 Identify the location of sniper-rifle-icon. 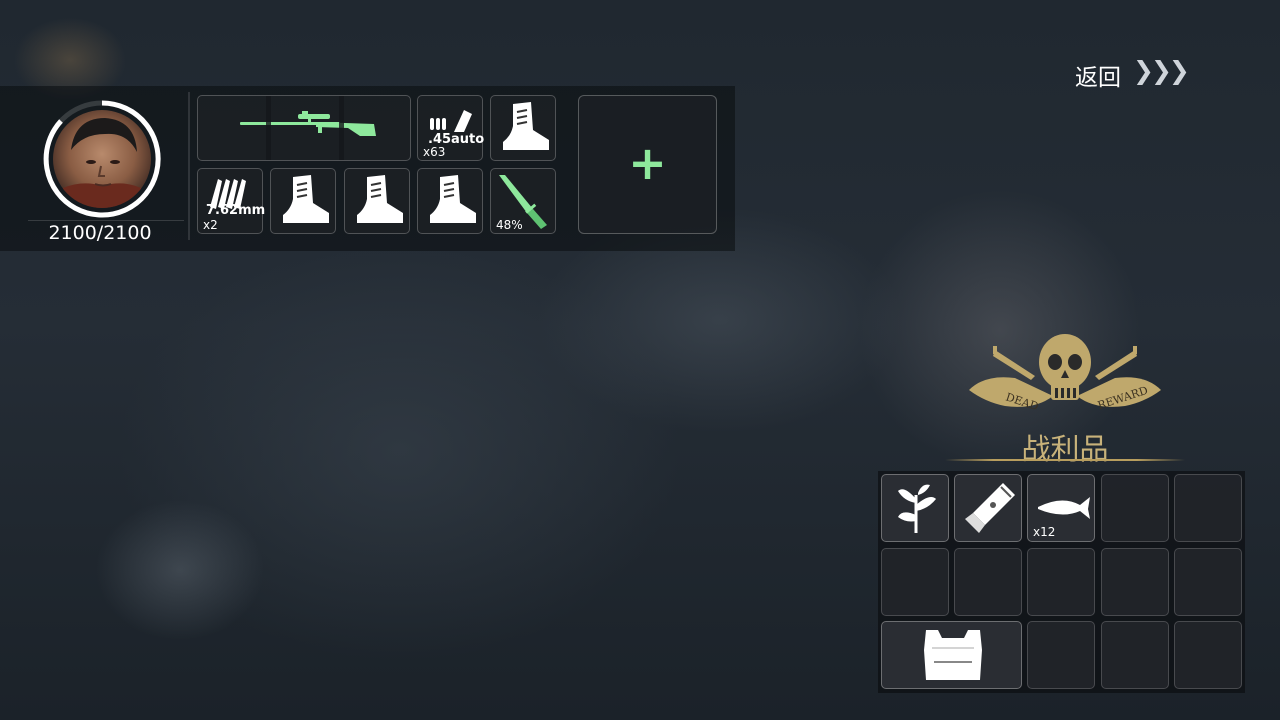
(308, 123).